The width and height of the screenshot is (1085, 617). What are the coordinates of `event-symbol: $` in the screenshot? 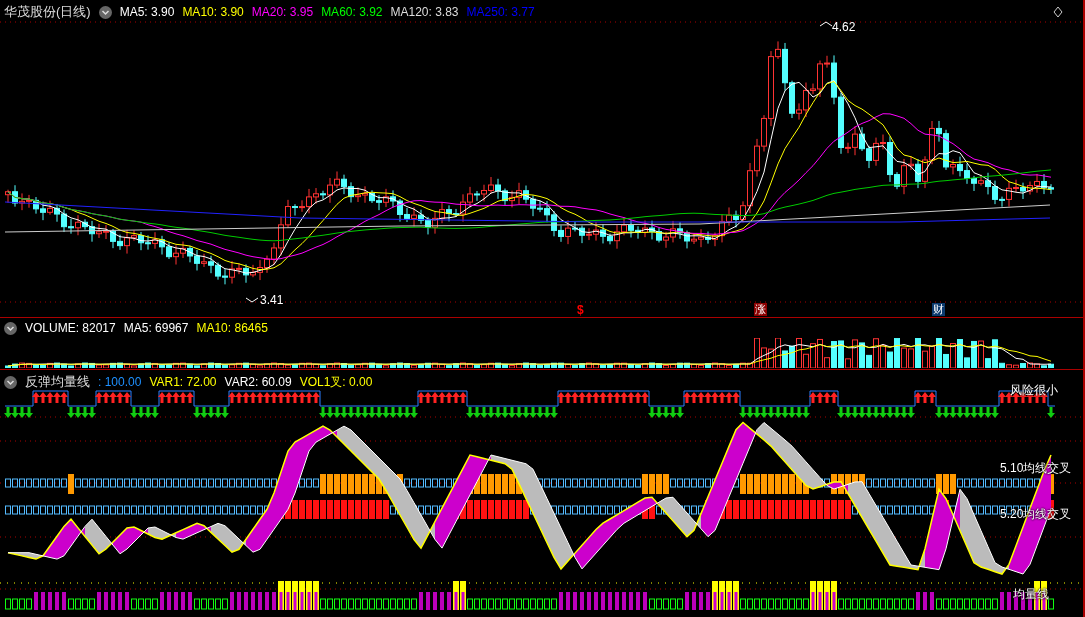 It's located at (580, 310).